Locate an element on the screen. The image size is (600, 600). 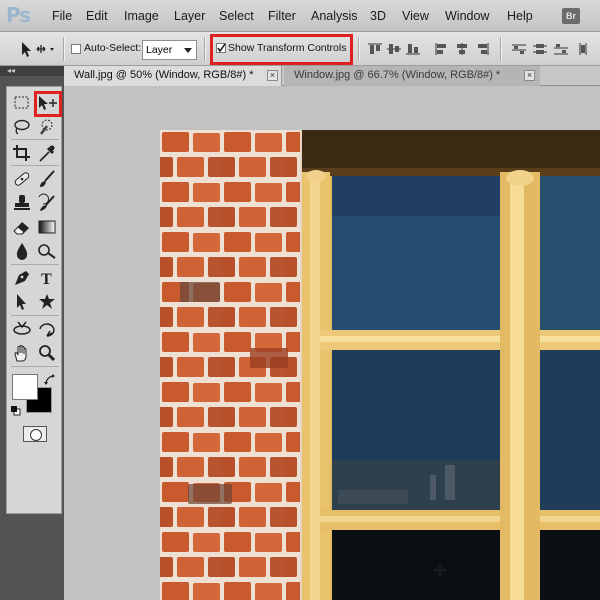
tab-wall-jpg: Wall.jpg @ 50% (Window, RGB/8#) * × is located at coordinates (173, 76).